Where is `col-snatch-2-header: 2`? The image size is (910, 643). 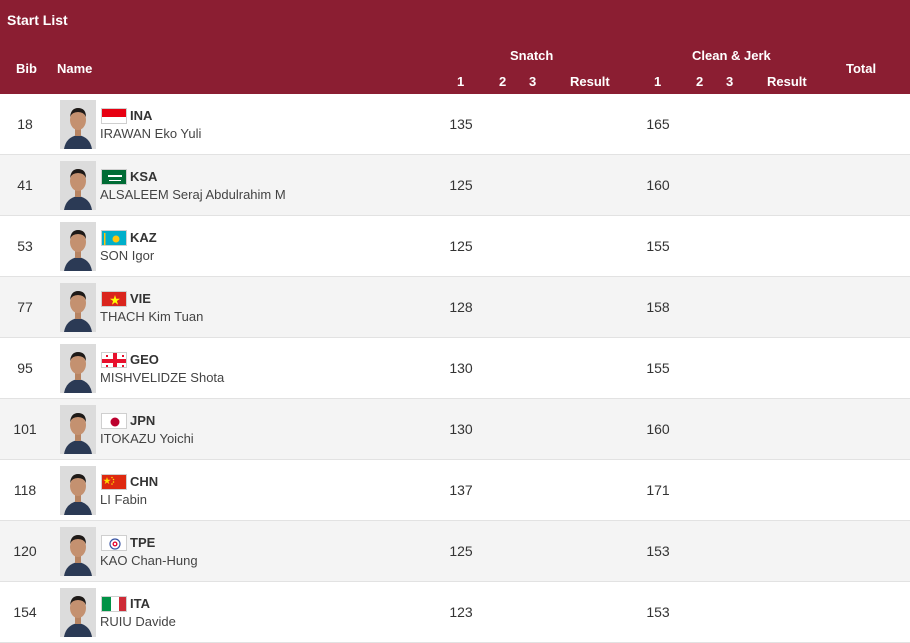 col-snatch-2-header: 2 is located at coordinates (503, 81).